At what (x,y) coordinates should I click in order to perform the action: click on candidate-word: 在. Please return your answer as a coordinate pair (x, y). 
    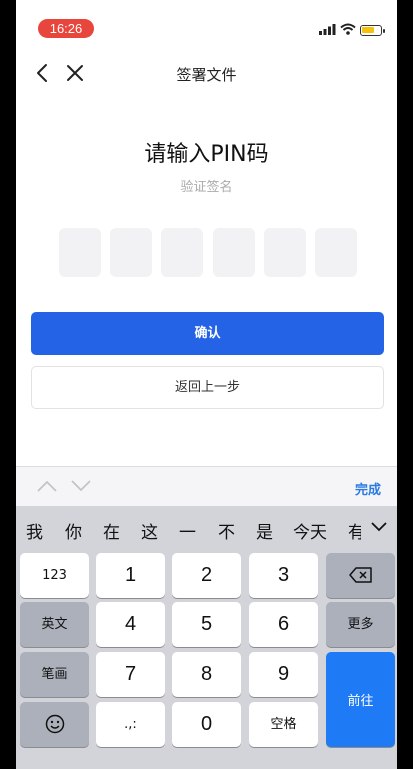
    Looking at the image, I should click on (111, 530).